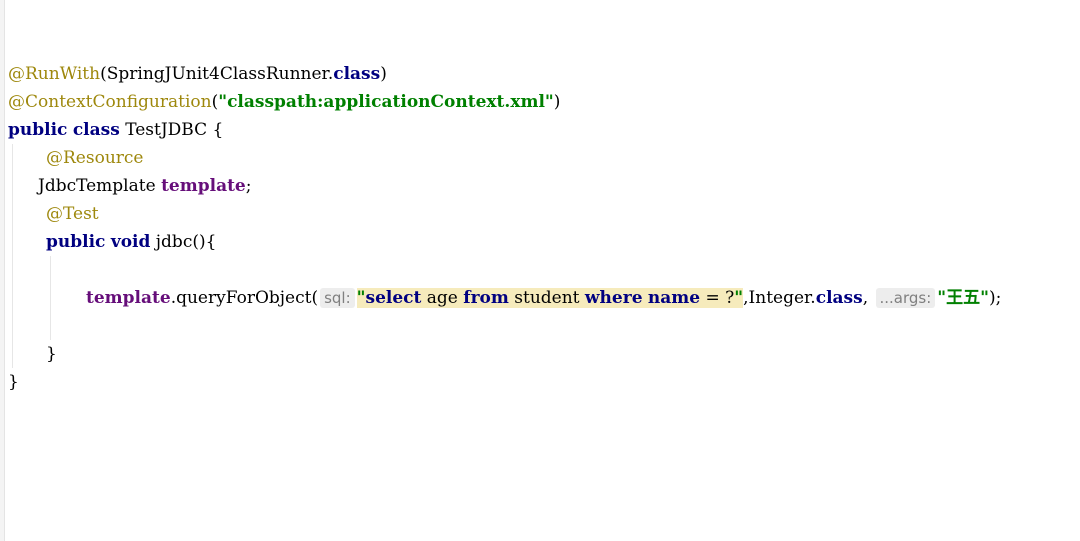  I want to click on code-line-10: }, so click(13, 382).